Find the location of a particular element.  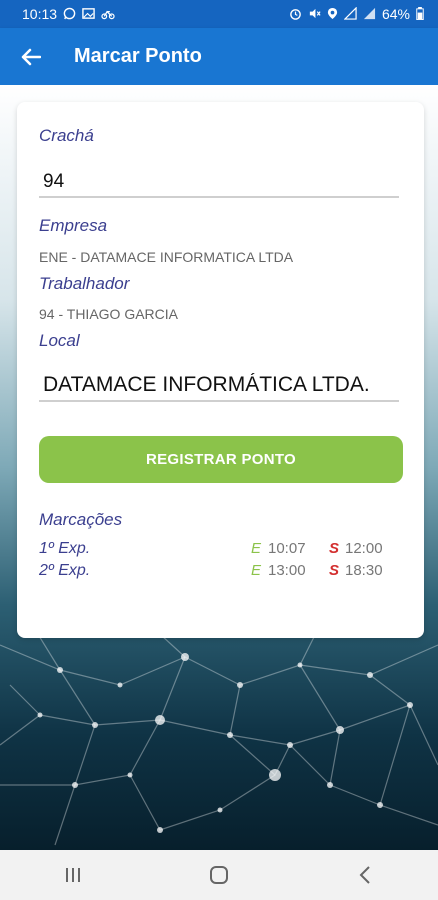

marcacao-label: 1º Exp. is located at coordinates (65, 548).